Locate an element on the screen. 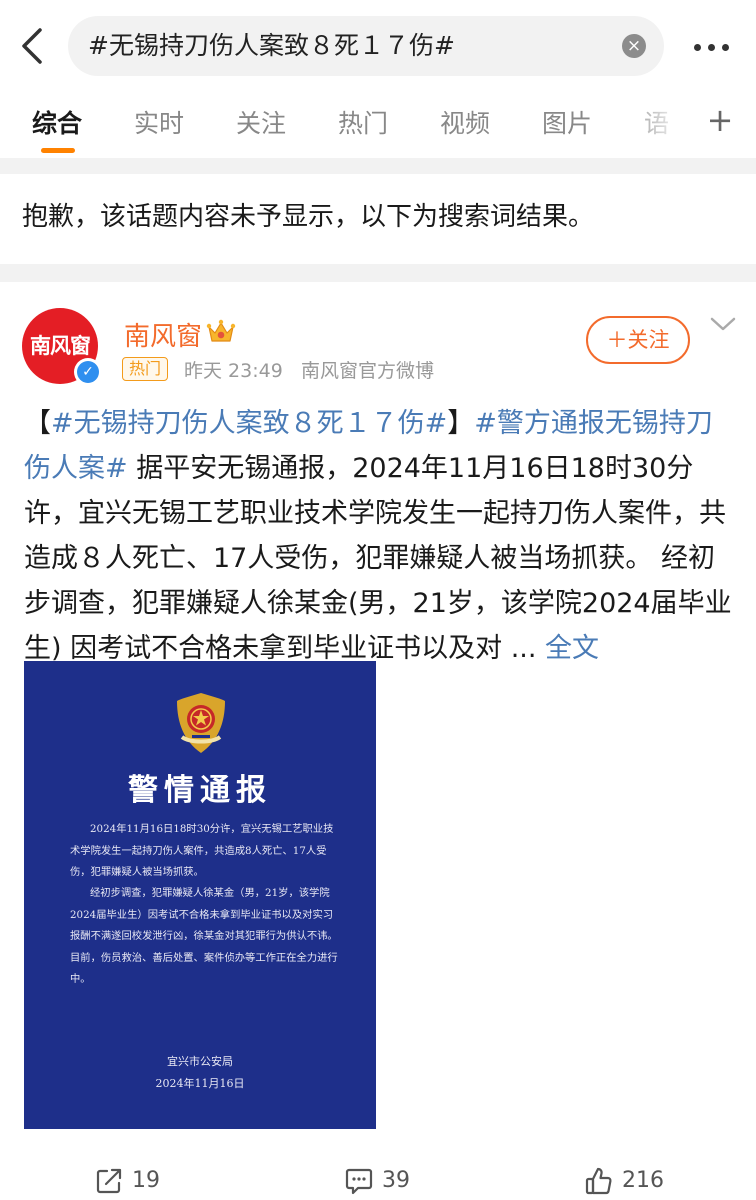 This screenshot has width=756, height=1200. search-header: #无锡持刀伤人案致８死１７伤# × is located at coordinates (378, 46).